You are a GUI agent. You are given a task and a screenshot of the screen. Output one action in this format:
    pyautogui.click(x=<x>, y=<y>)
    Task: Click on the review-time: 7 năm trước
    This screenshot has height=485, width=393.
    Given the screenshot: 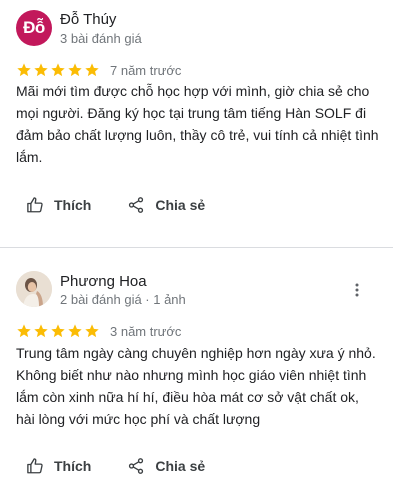 What is the action you would take?
    pyautogui.click(x=146, y=70)
    